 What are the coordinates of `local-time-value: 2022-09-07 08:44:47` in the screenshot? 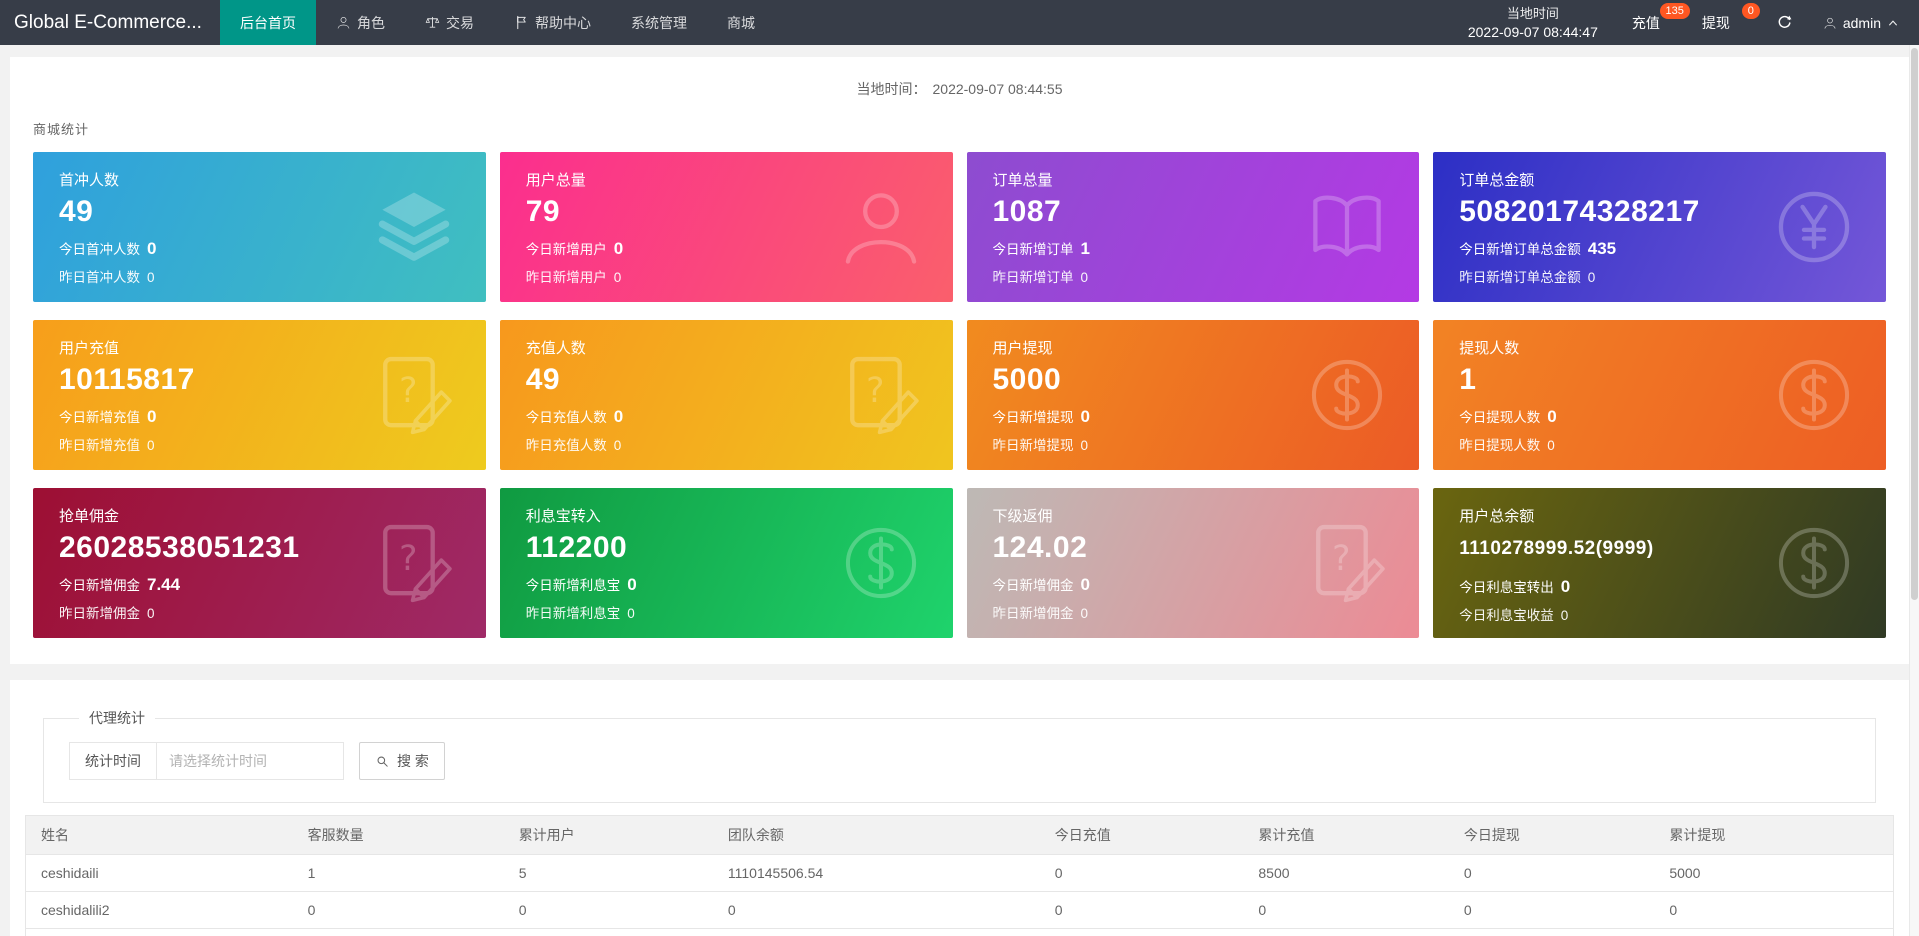 It's located at (1532, 32).